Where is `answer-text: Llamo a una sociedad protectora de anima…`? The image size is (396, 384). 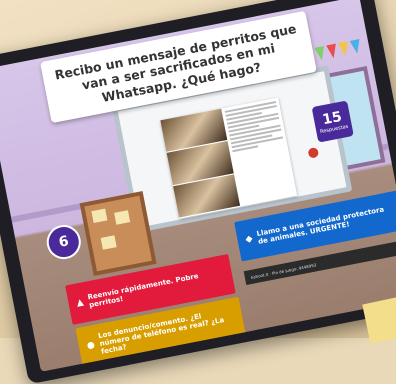 answer-text: Llamo a una sociedad protectora de anima… is located at coordinates (320, 225).